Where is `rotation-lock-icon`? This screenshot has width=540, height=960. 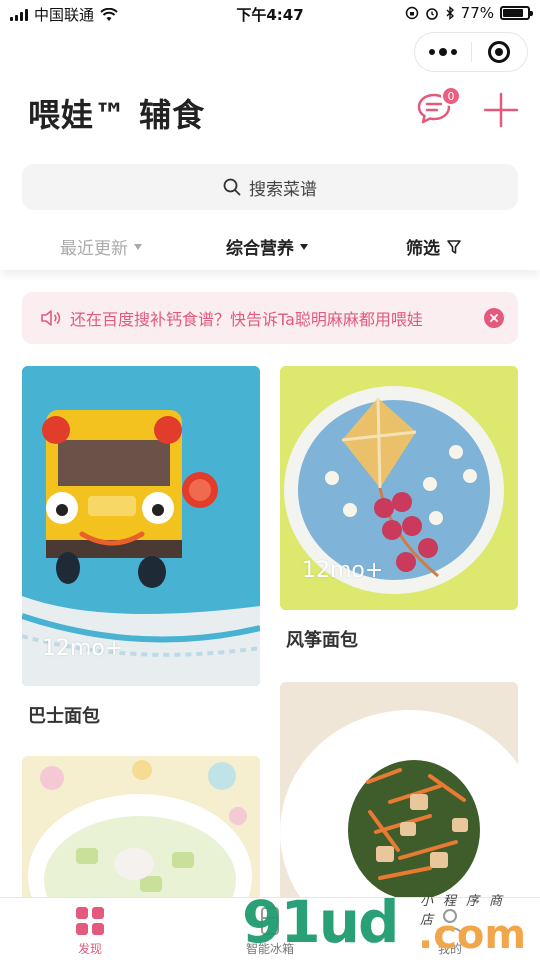
rotation-lock-icon is located at coordinates (411, 13).